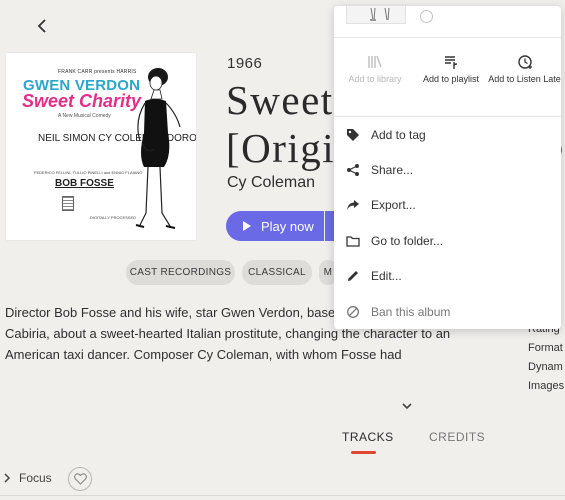 This screenshot has height=500, width=565. I want to click on menu-divider, so click(447, 116).